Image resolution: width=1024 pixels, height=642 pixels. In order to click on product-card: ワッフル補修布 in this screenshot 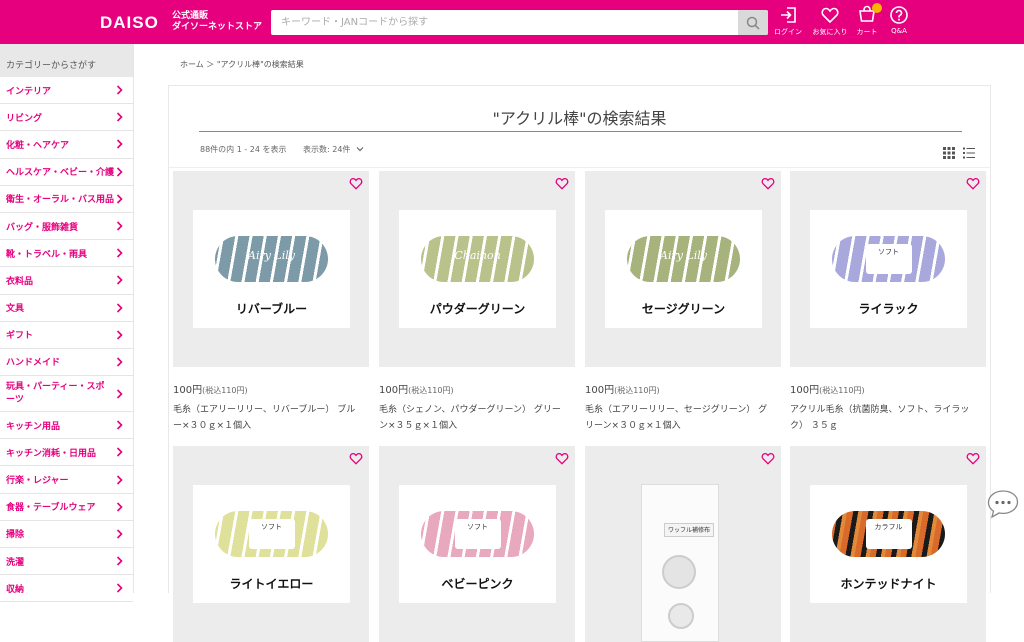, I will do `click(683, 544)`.